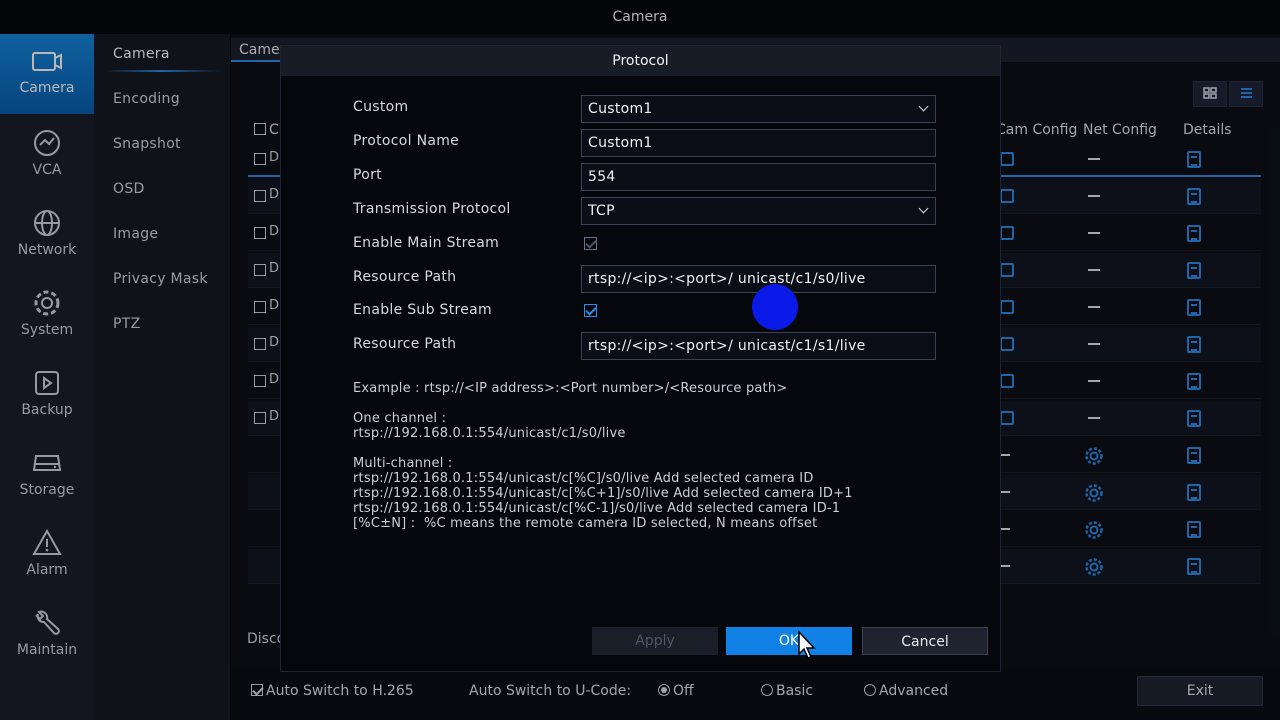  I want to click on port-input: 554, so click(758, 177).